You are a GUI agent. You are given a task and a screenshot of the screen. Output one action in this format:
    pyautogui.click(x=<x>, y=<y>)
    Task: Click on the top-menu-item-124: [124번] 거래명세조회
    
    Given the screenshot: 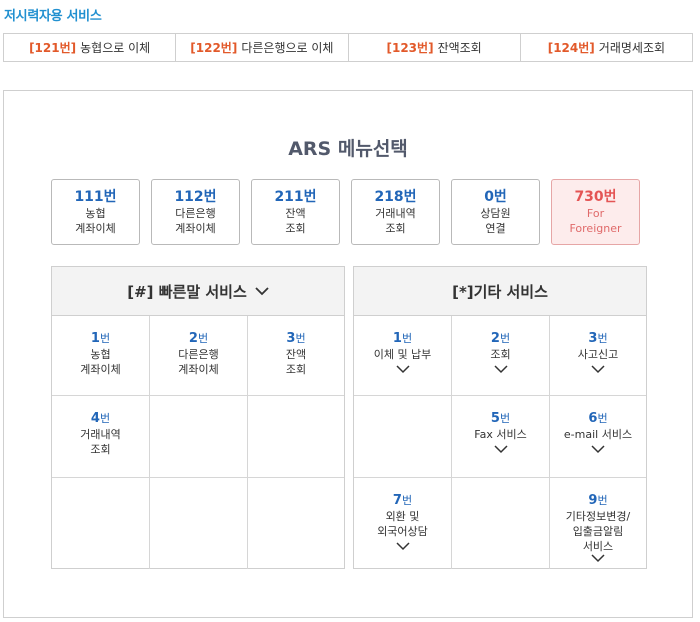 What is the action you would take?
    pyautogui.click(x=606, y=47)
    